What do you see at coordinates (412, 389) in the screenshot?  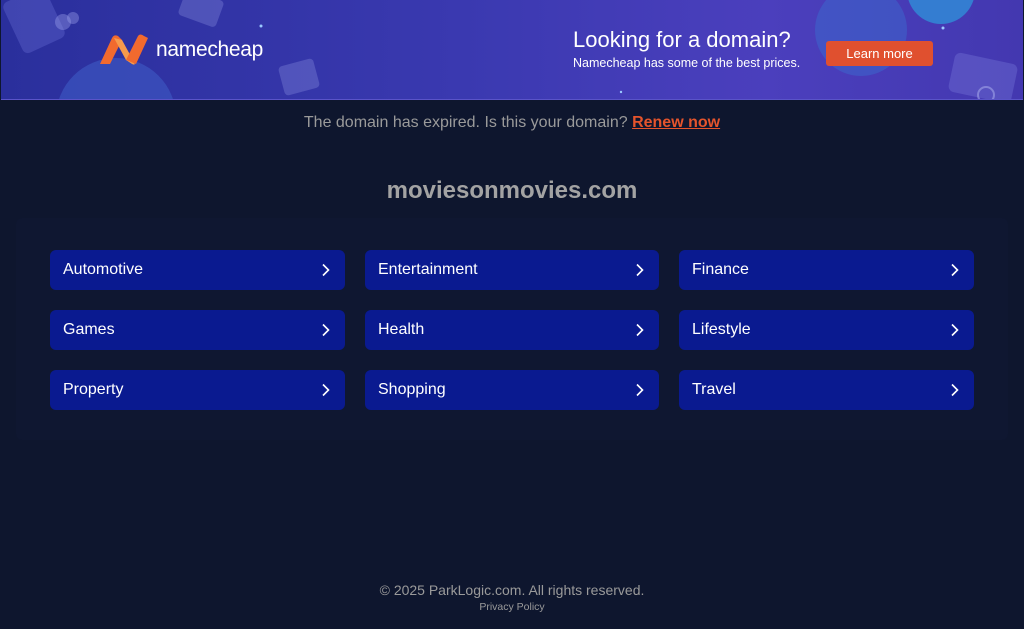 I see `category-label: Shopping` at bounding box center [412, 389].